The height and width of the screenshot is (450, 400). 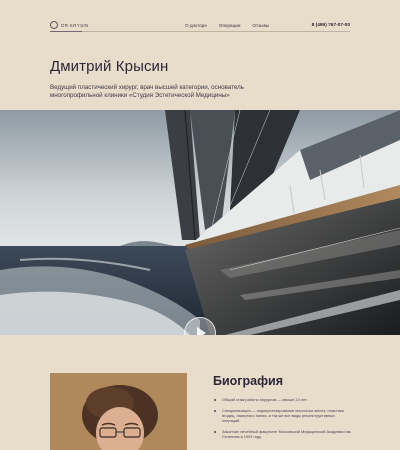 I want to click on doctor-portrait-image, so click(x=118, y=411).